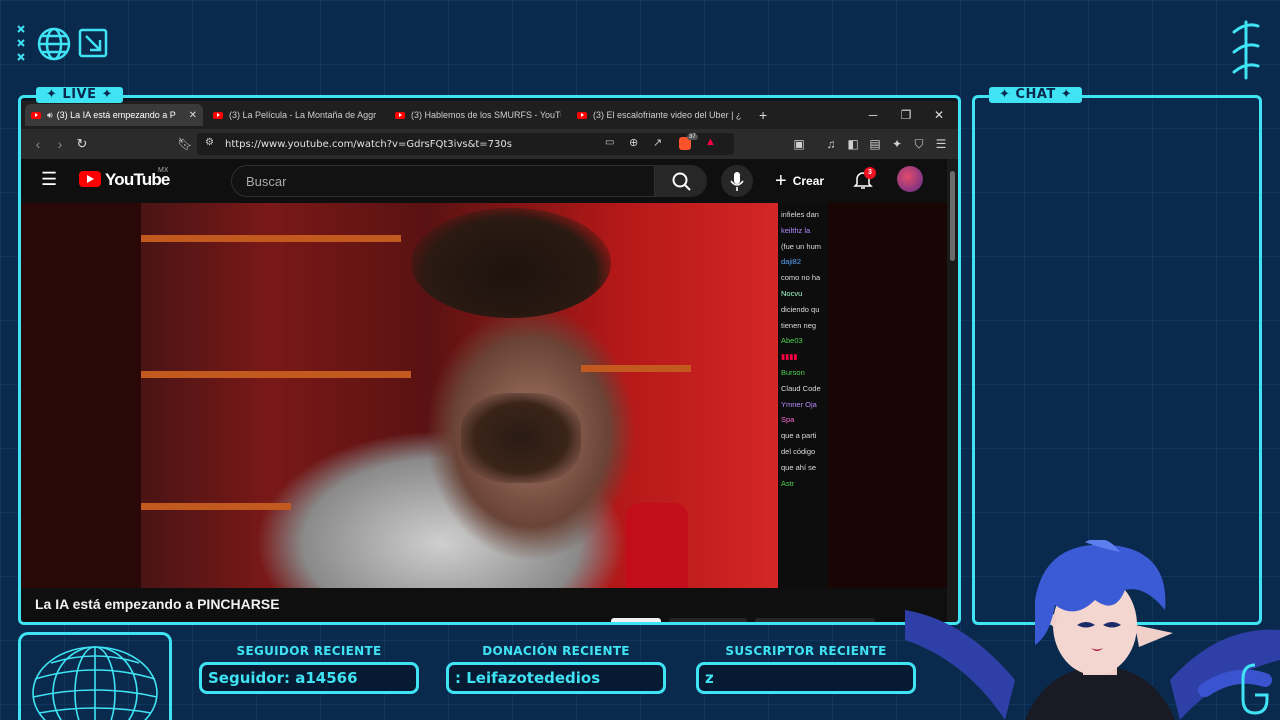 The width and height of the screenshot is (1280, 720). What do you see at coordinates (887, 395) in the screenshot?
I see `video-side-panel` at bounding box center [887, 395].